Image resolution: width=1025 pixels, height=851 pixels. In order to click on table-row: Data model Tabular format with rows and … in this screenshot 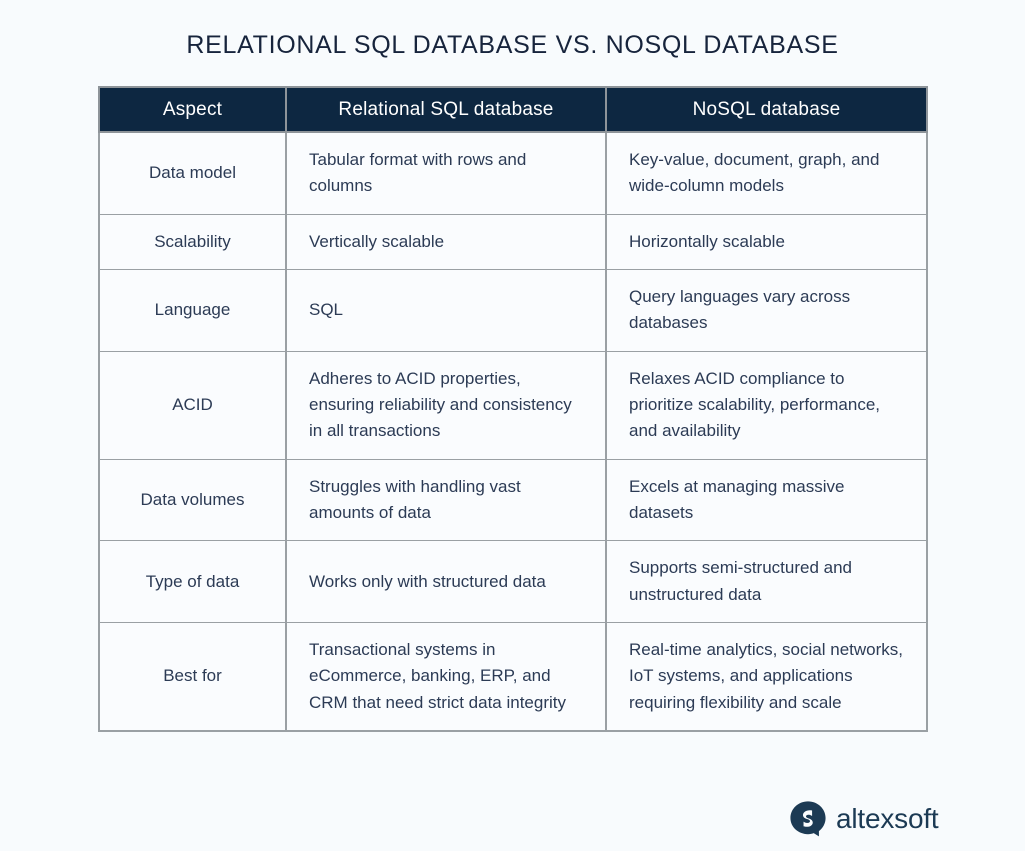, I will do `click(513, 173)`.